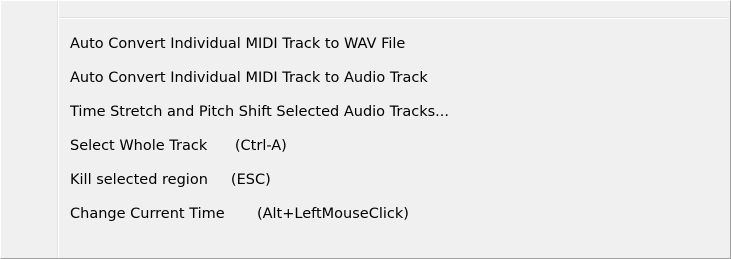 The image size is (731, 259). I want to click on menu-item-kill-selected-region: Kill selected region (ESC), so click(365, 180).